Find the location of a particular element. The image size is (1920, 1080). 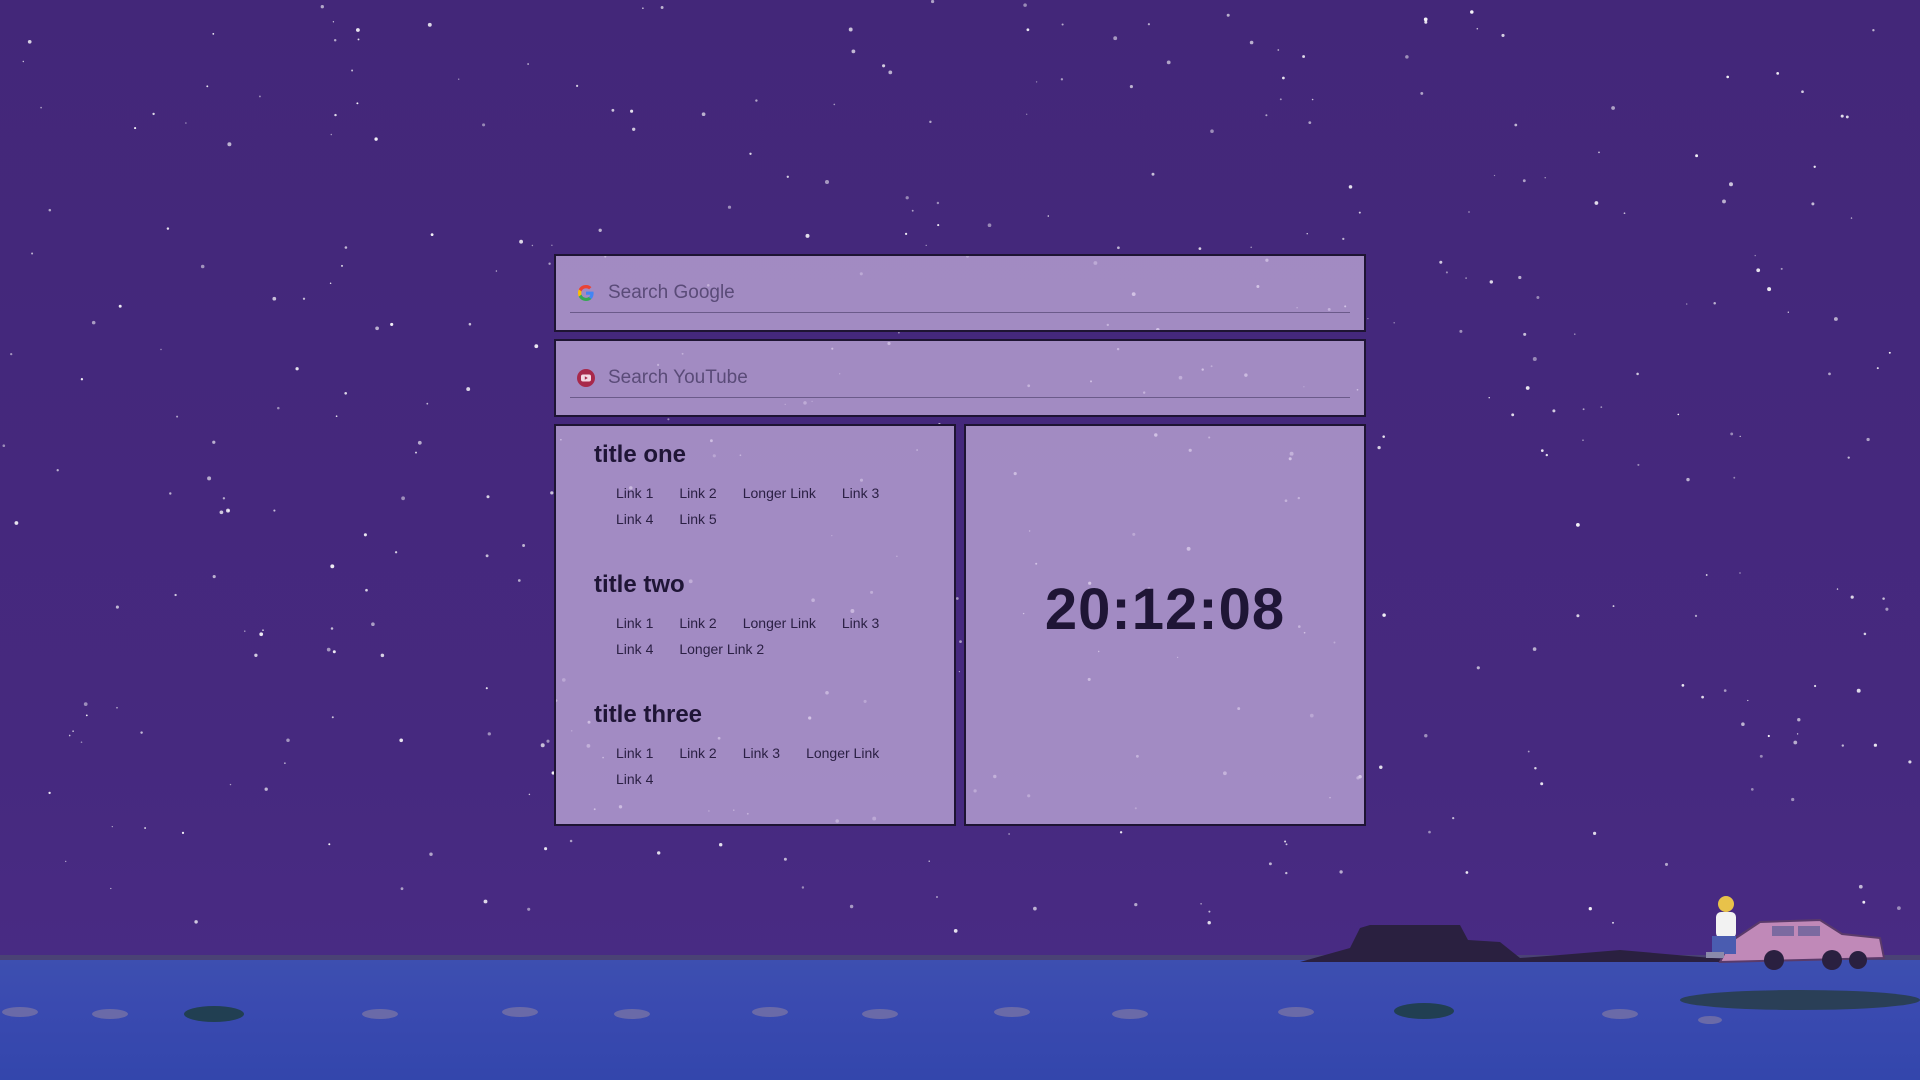

clock-panel: 20:12:08 is located at coordinates (1165, 625).